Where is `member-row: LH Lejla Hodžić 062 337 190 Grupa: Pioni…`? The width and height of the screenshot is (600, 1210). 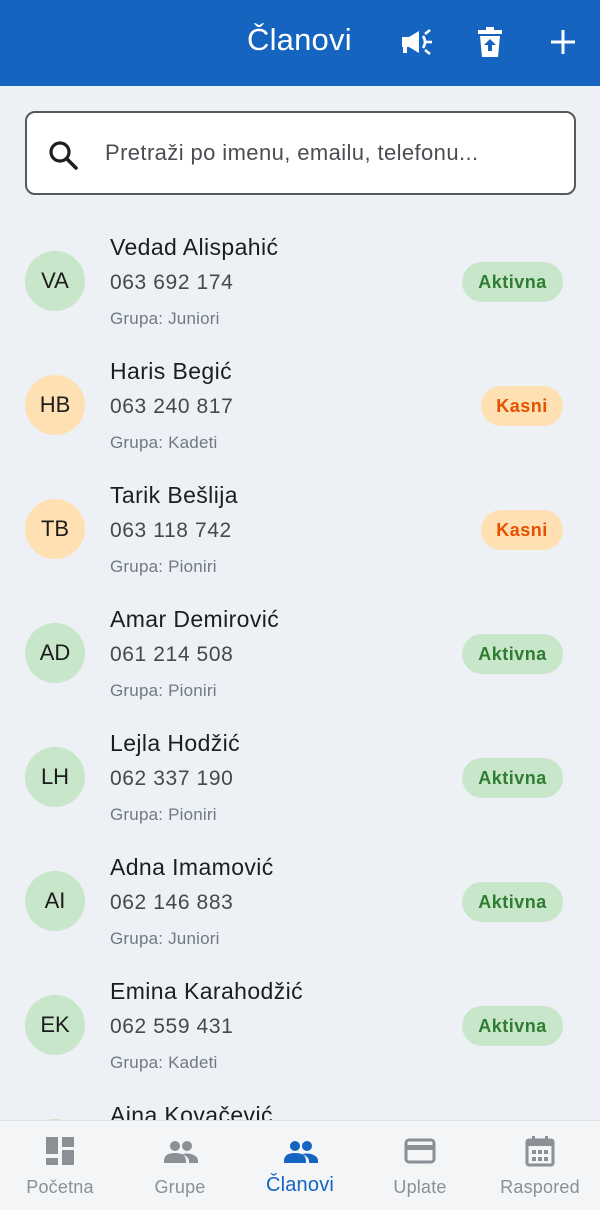 member-row: LH Lejla Hodžić 062 337 190 Grupa: Pioni… is located at coordinates (300, 778).